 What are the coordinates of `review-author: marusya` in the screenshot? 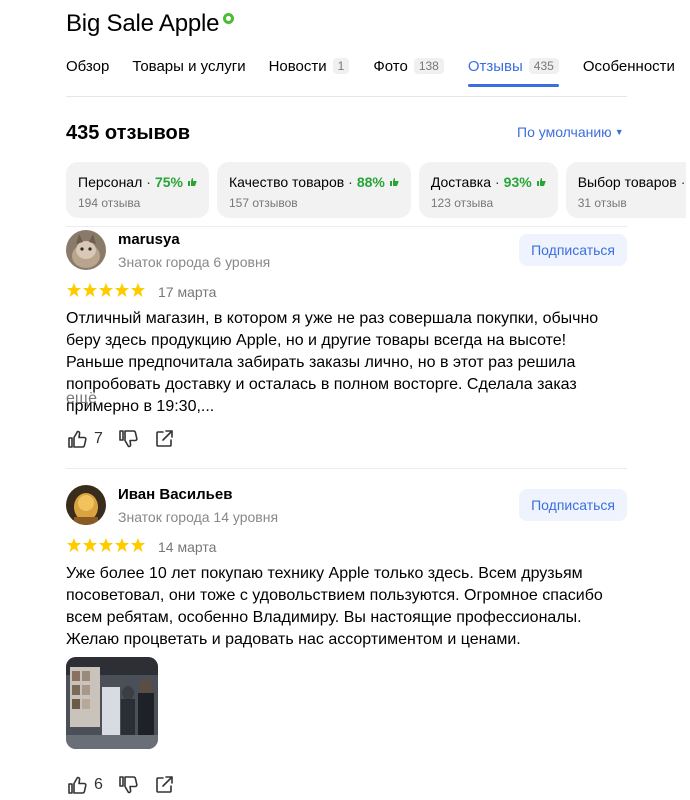 It's located at (149, 239).